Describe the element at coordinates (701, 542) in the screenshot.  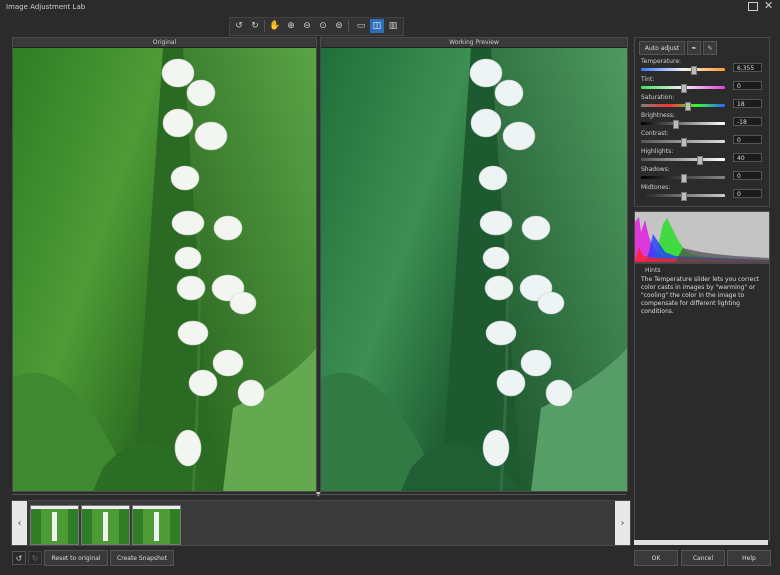
I see `hints-scroll-bar` at that location.